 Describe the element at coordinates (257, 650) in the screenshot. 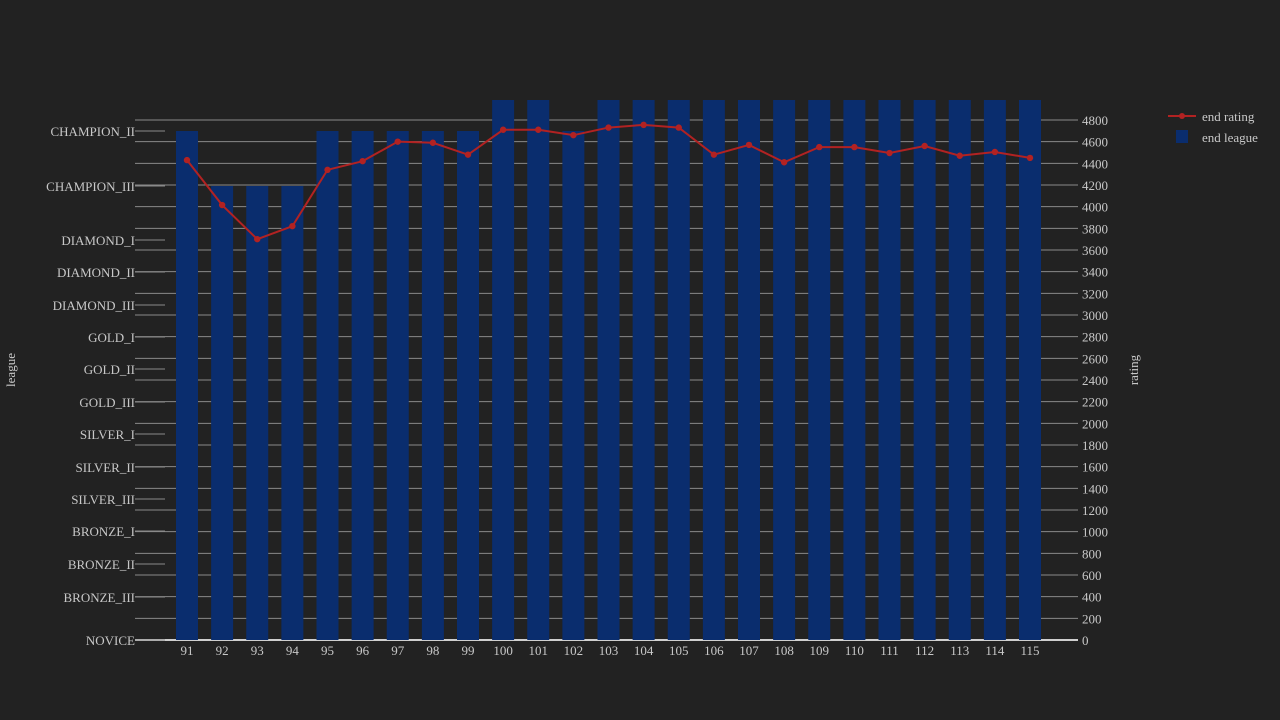

I see `x-tick-label: 93` at that location.